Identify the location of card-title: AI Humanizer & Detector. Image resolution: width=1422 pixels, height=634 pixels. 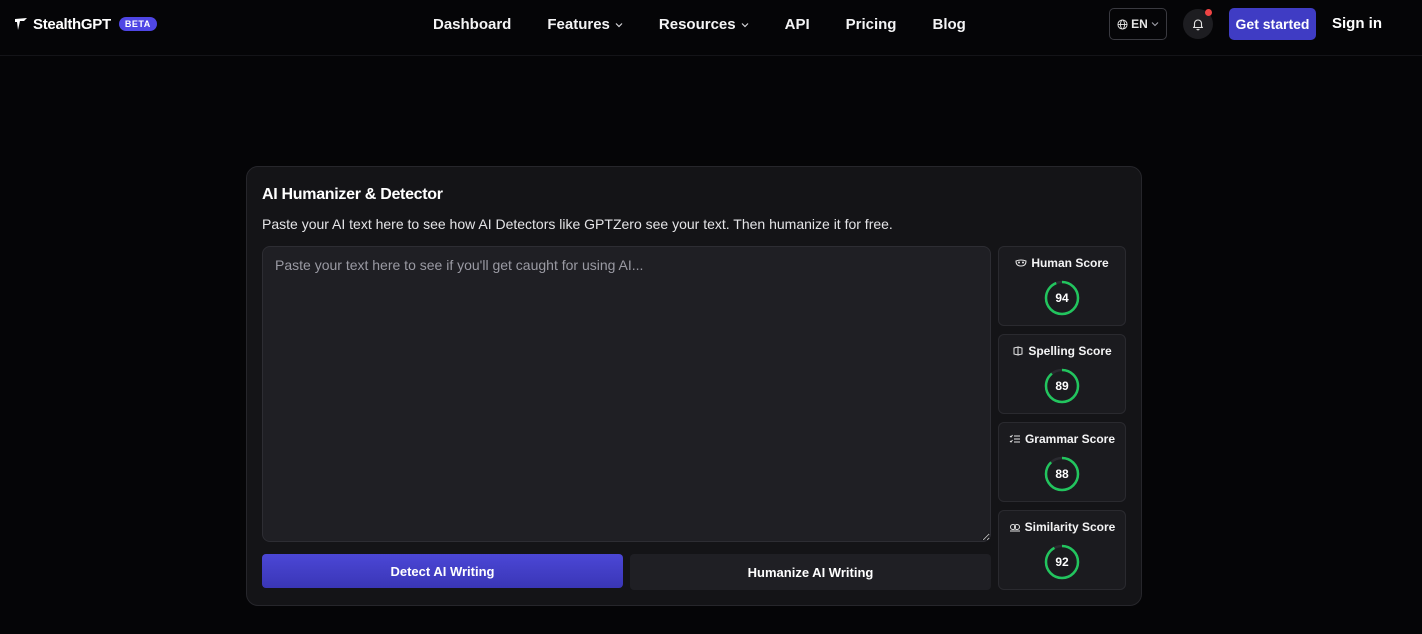
(352, 194).